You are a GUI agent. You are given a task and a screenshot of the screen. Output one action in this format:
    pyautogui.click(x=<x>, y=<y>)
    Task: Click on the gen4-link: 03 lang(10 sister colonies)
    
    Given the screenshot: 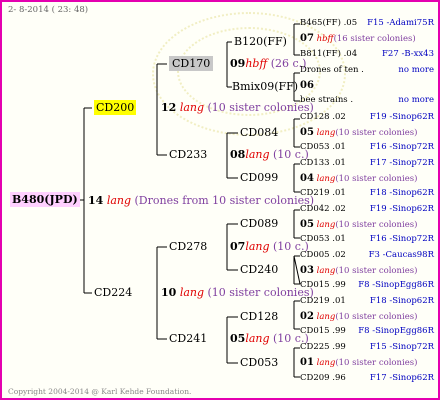 What is the action you would take?
    pyautogui.click(x=359, y=270)
    